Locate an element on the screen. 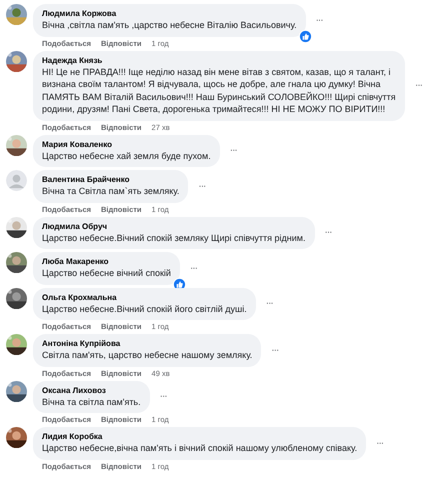 The image size is (428, 484). commenter-name: Оксана Лиховоз is located at coordinates (91, 390).